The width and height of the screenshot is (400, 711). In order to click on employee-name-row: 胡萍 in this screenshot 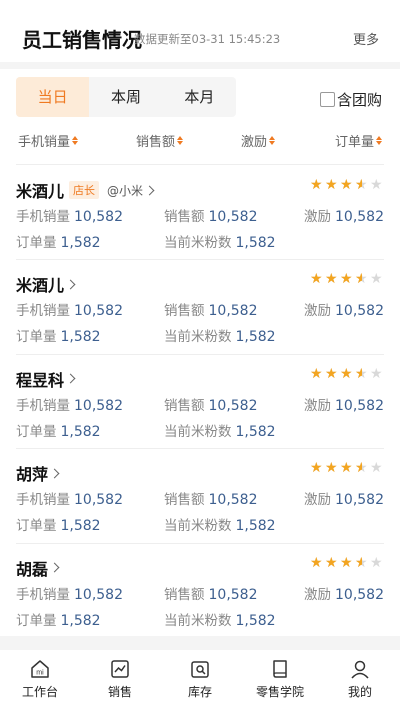, I will do `click(38, 473)`.